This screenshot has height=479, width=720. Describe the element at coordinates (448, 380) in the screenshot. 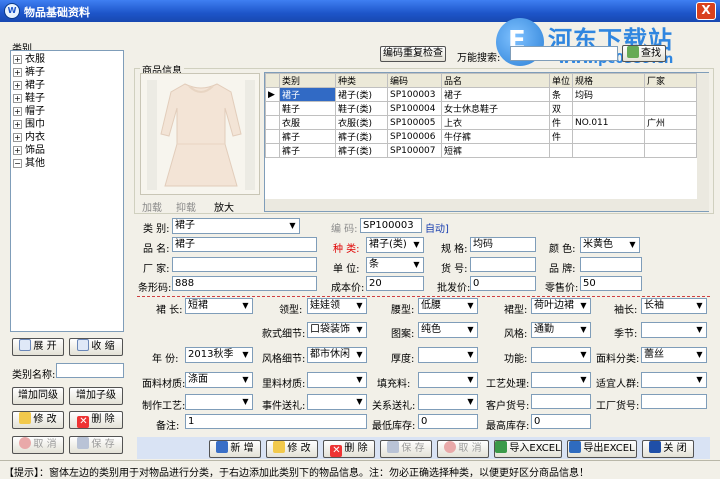

I see `filling-select: ▼` at that location.